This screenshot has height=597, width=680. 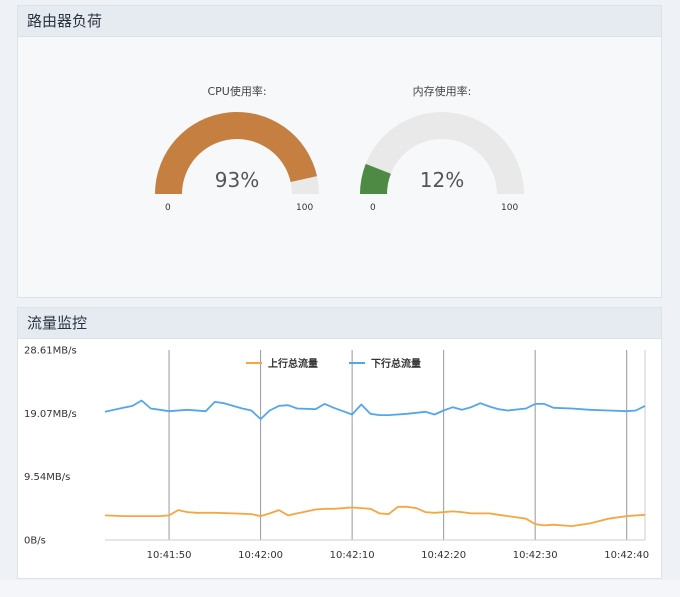 What do you see at coordinates (443, 555) in the screenshot?
I see `x-tick-label: 10:42:20` at bounding box center [443, 555].